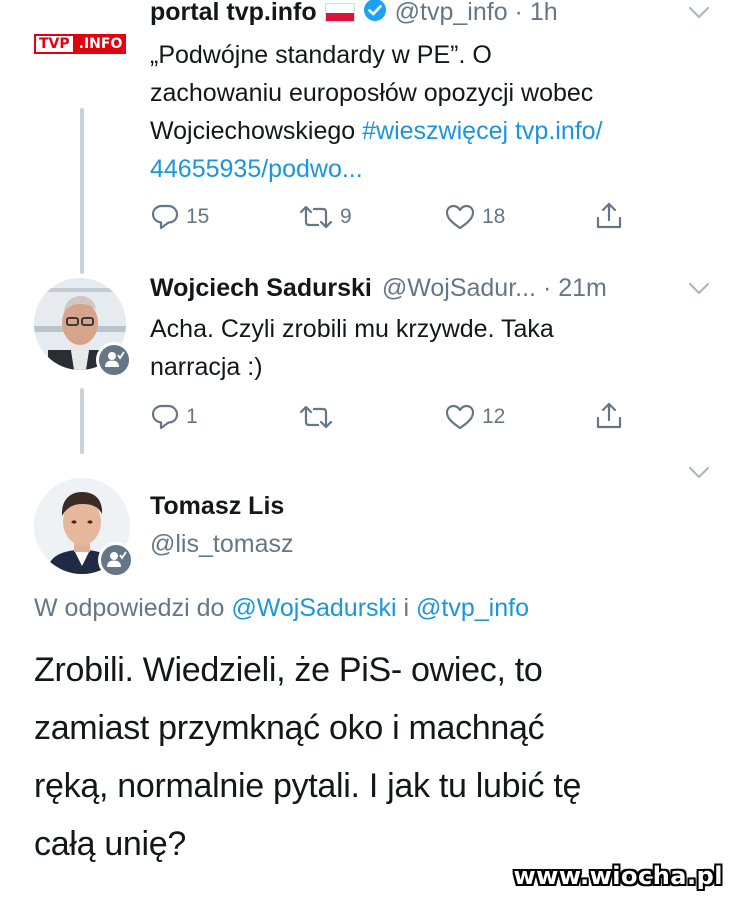  I want to click on author-name: Wojciech Sadurski, so click(261, 288).